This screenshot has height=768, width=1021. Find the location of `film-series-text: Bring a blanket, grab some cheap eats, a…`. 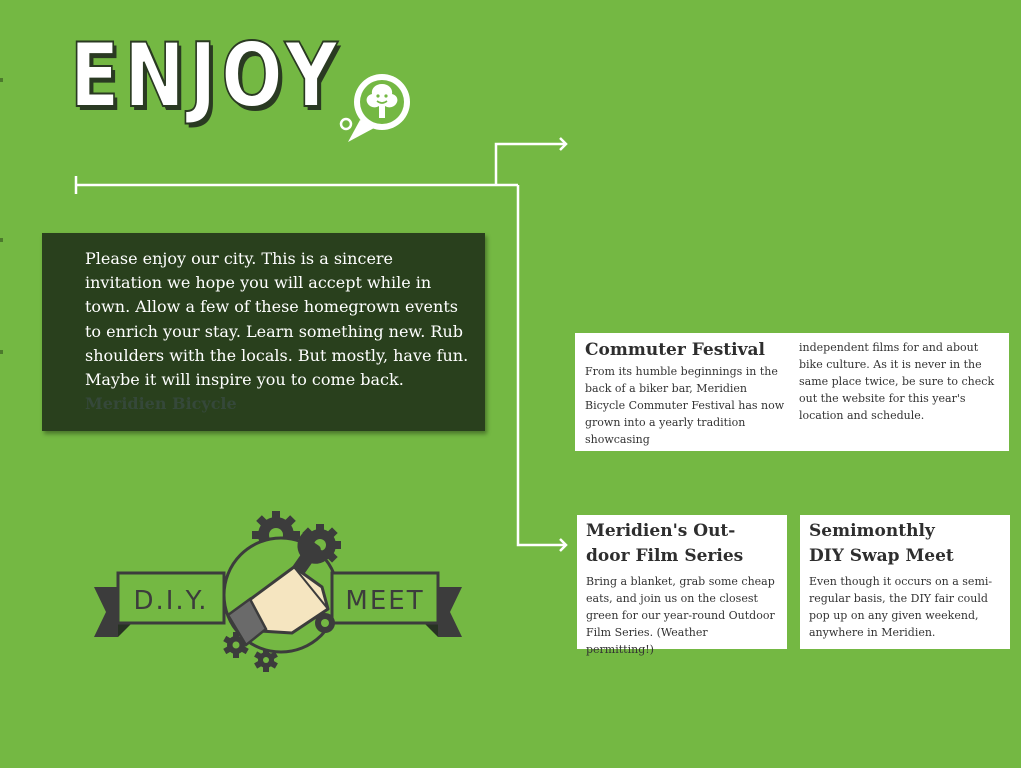

film-series-text: Bring a blanket, grab some cheap eats, a… is located at coordinates (680, 615).